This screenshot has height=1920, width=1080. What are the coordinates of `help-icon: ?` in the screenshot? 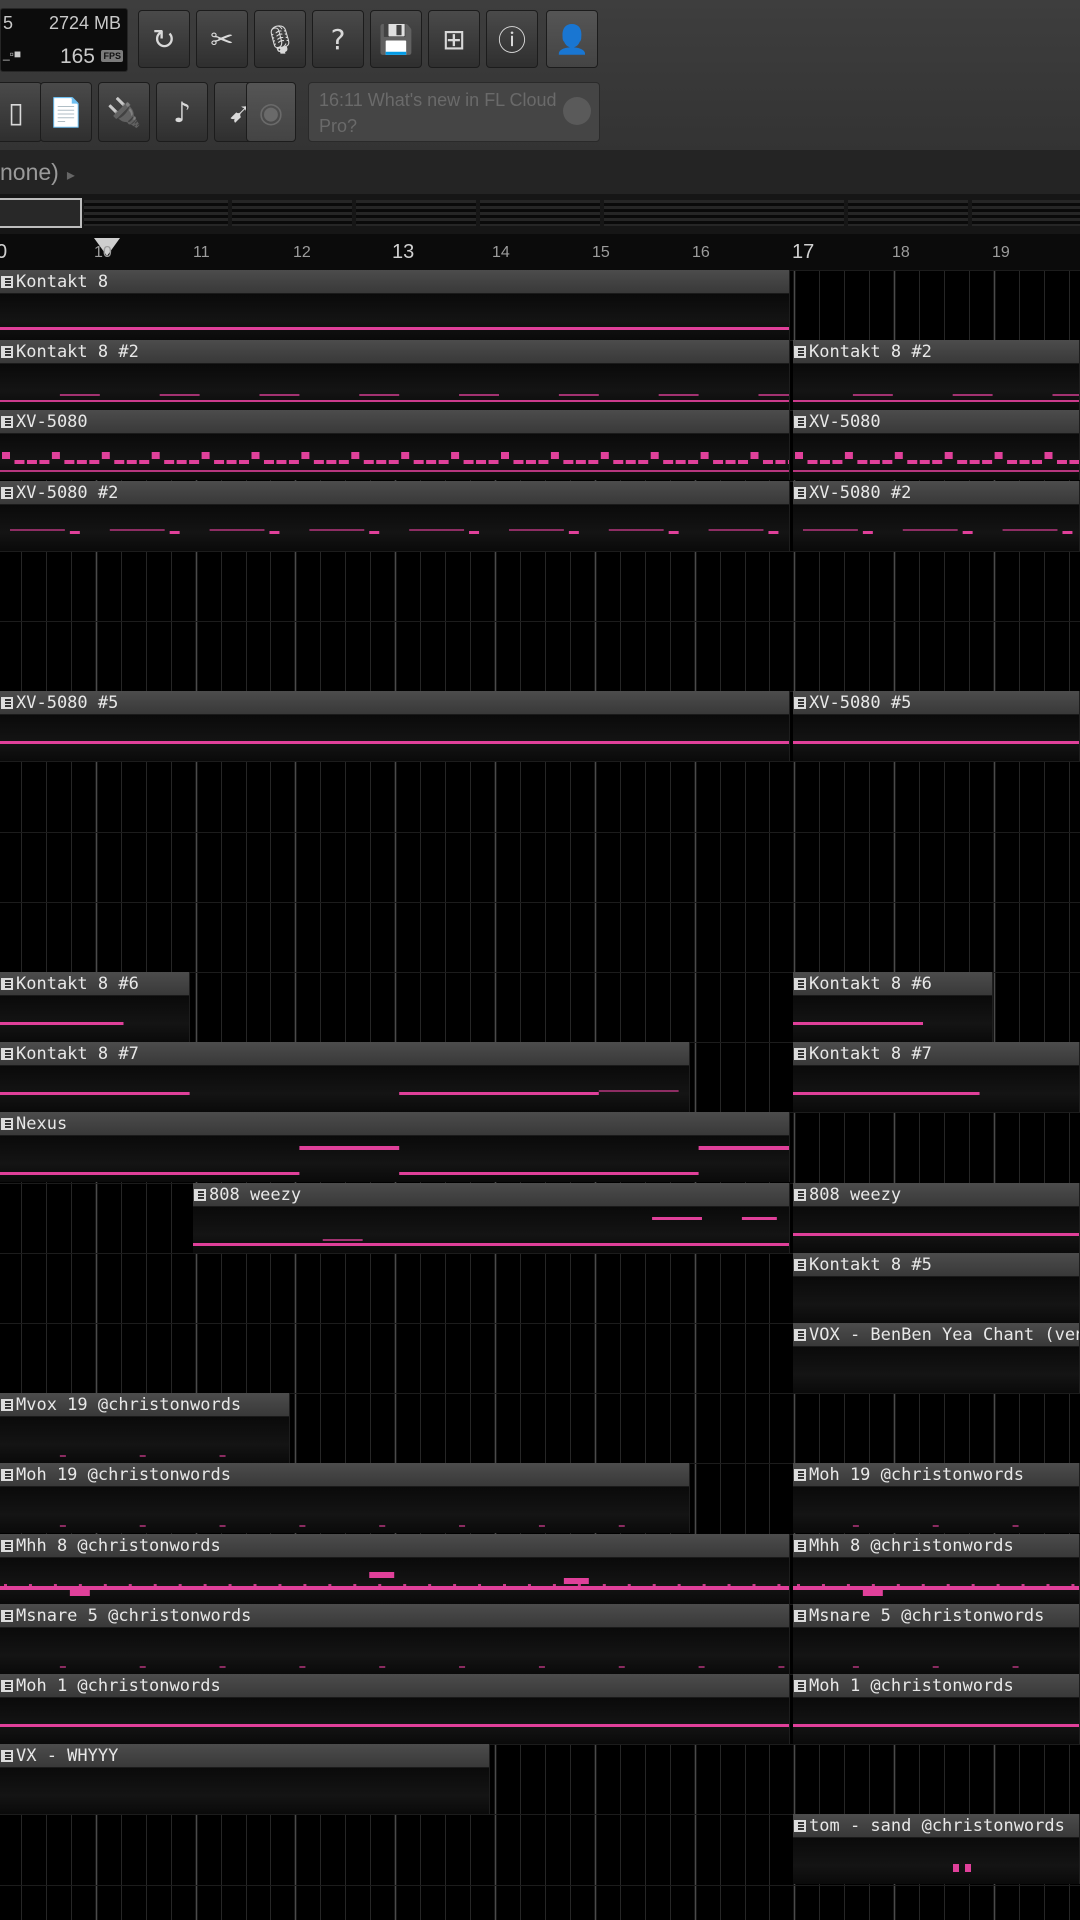 It's located at (338, 39).